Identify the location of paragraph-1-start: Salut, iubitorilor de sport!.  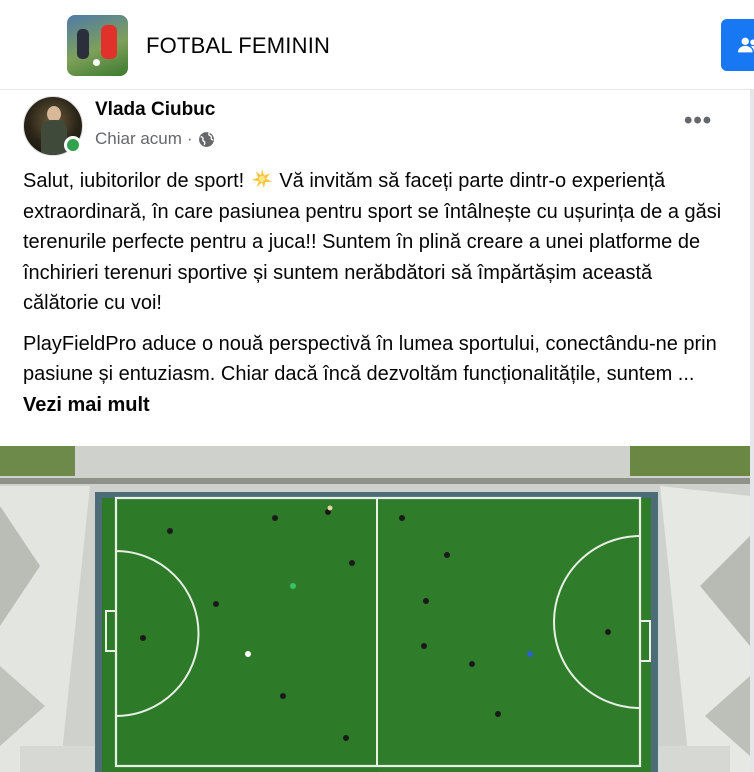
(136, 181).